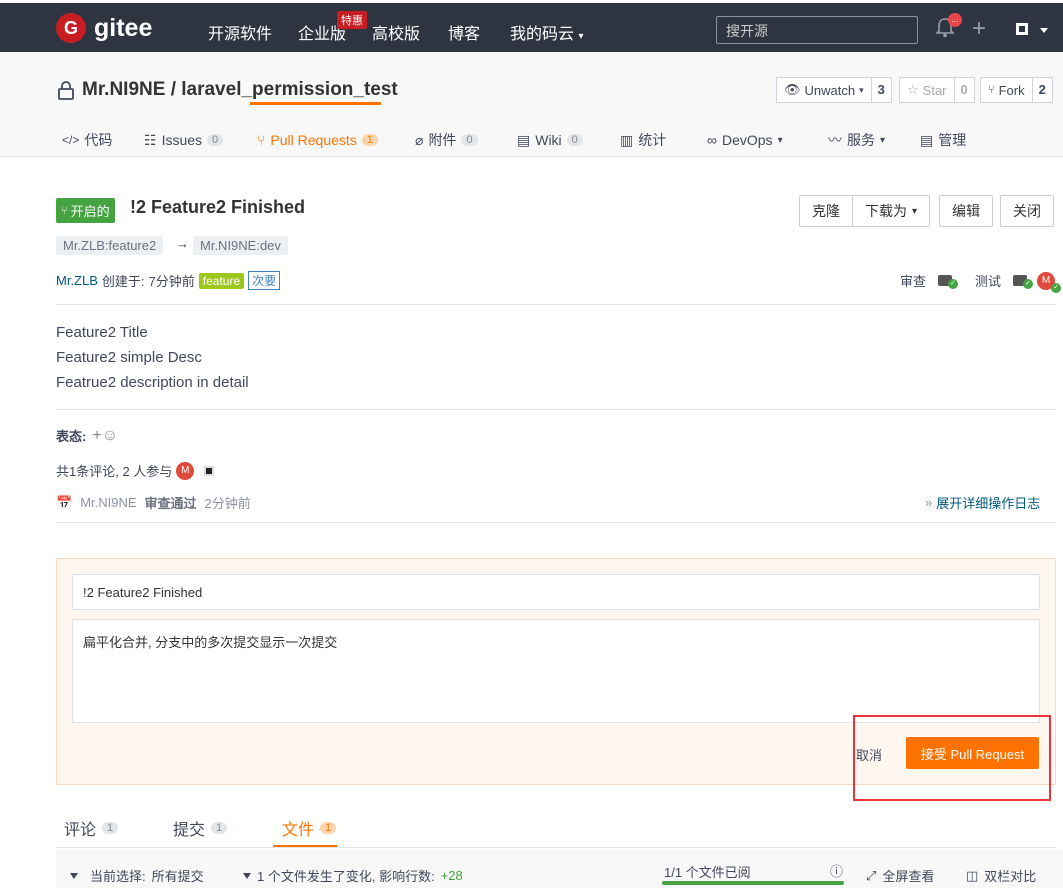 The width and height of the screenshot is (1063, 888). I want to click on author-link: Mr.ZLB, so click(77, 280).